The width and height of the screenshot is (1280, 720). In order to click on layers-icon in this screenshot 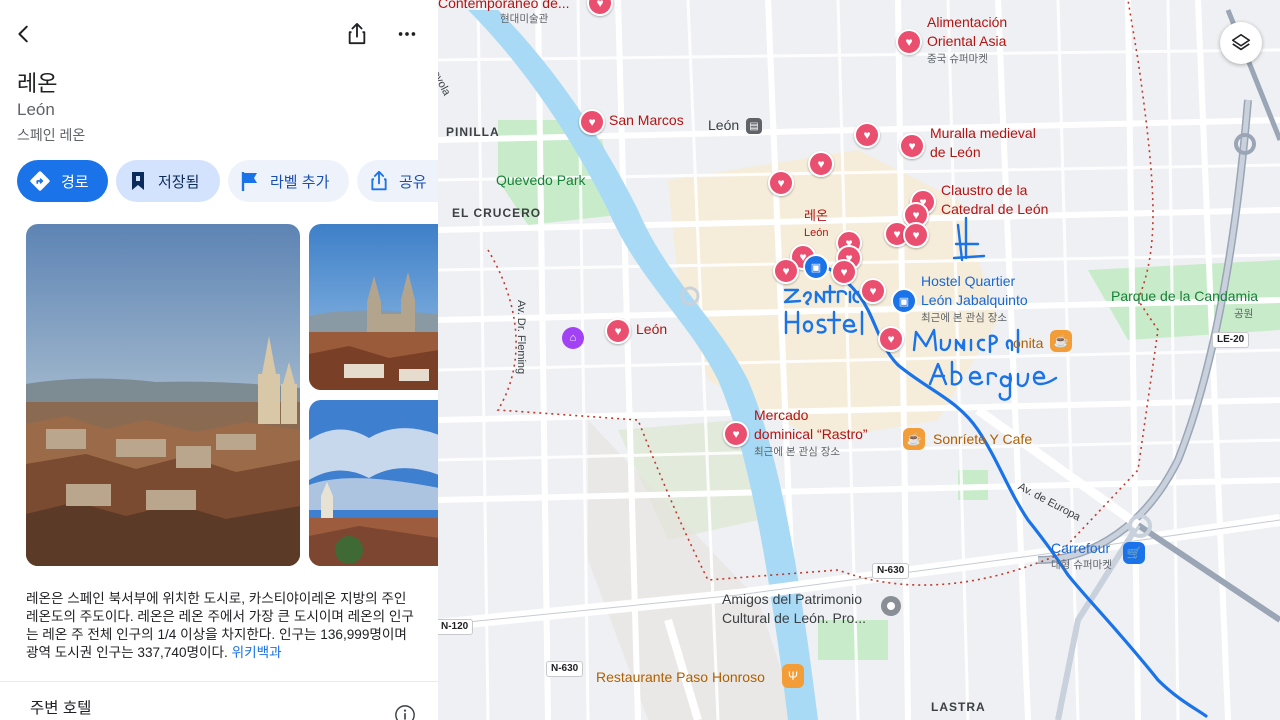, I will do `click(1241, 42)`.